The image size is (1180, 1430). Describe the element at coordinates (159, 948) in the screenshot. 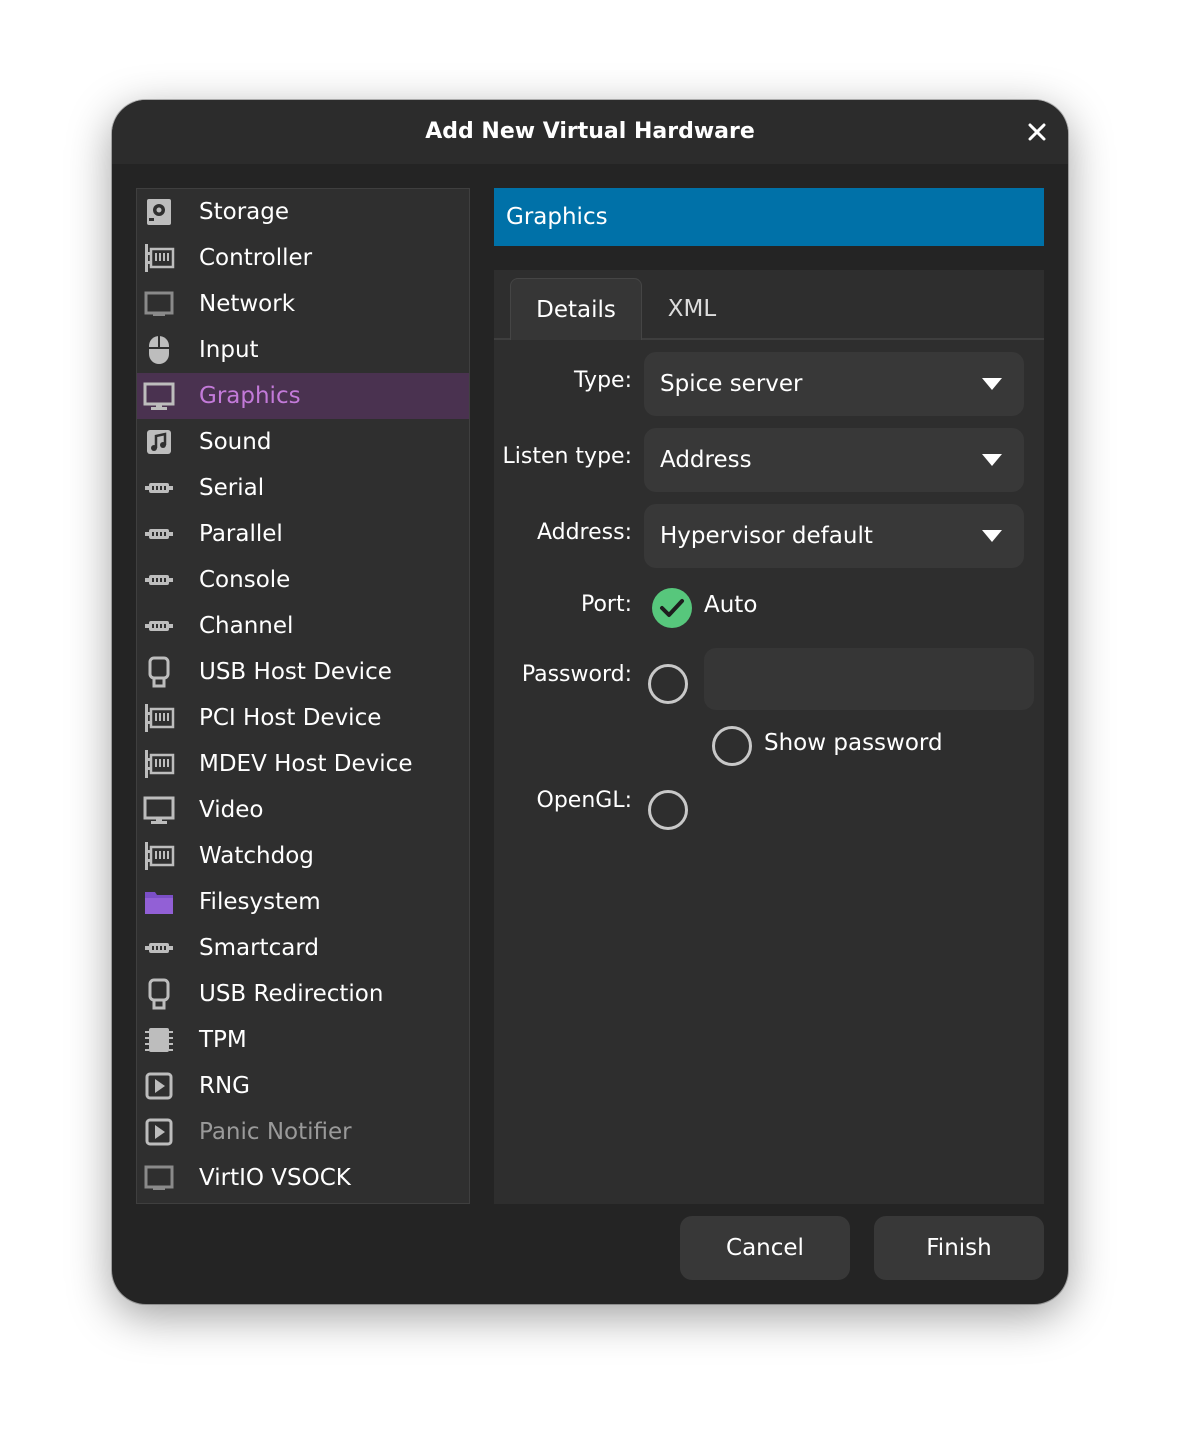

I see `smartcard-port-icon` at that location.